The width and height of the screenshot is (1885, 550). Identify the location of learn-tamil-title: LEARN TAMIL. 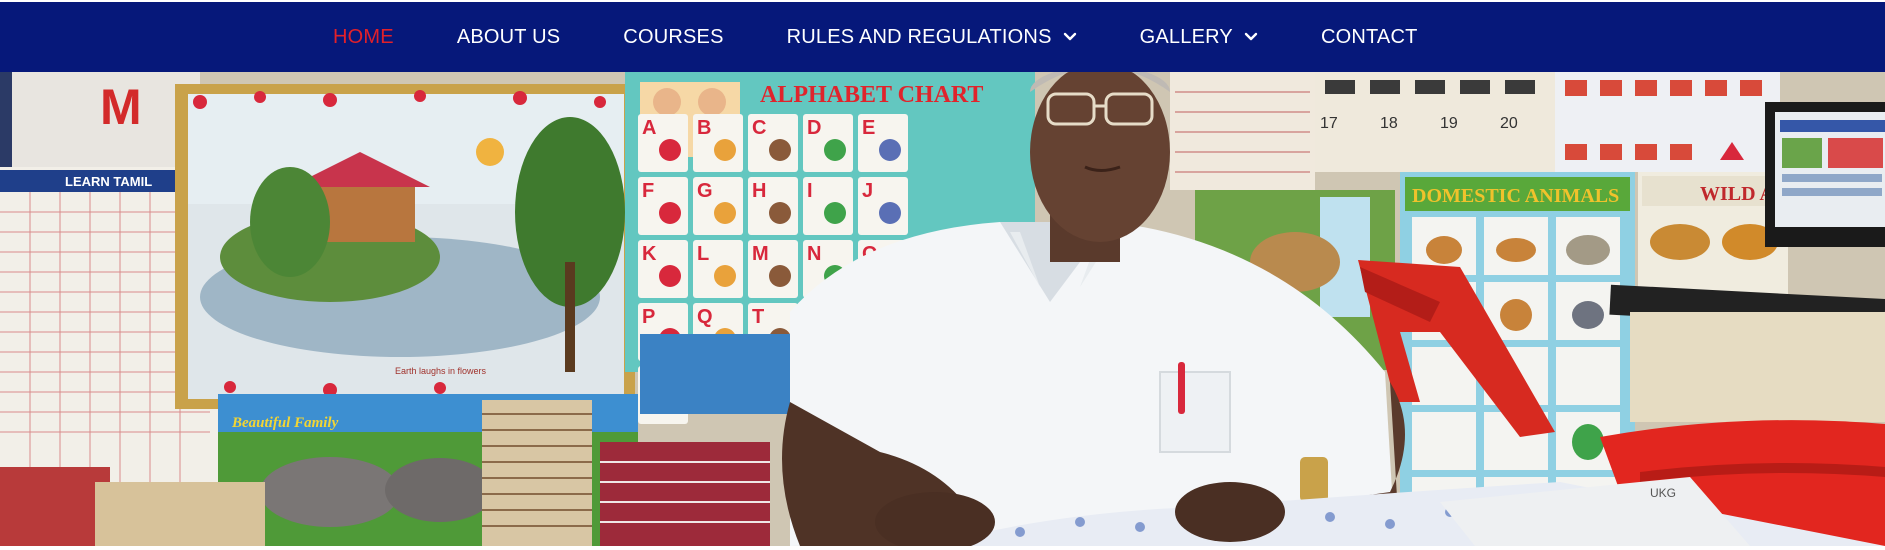
(108, 181).